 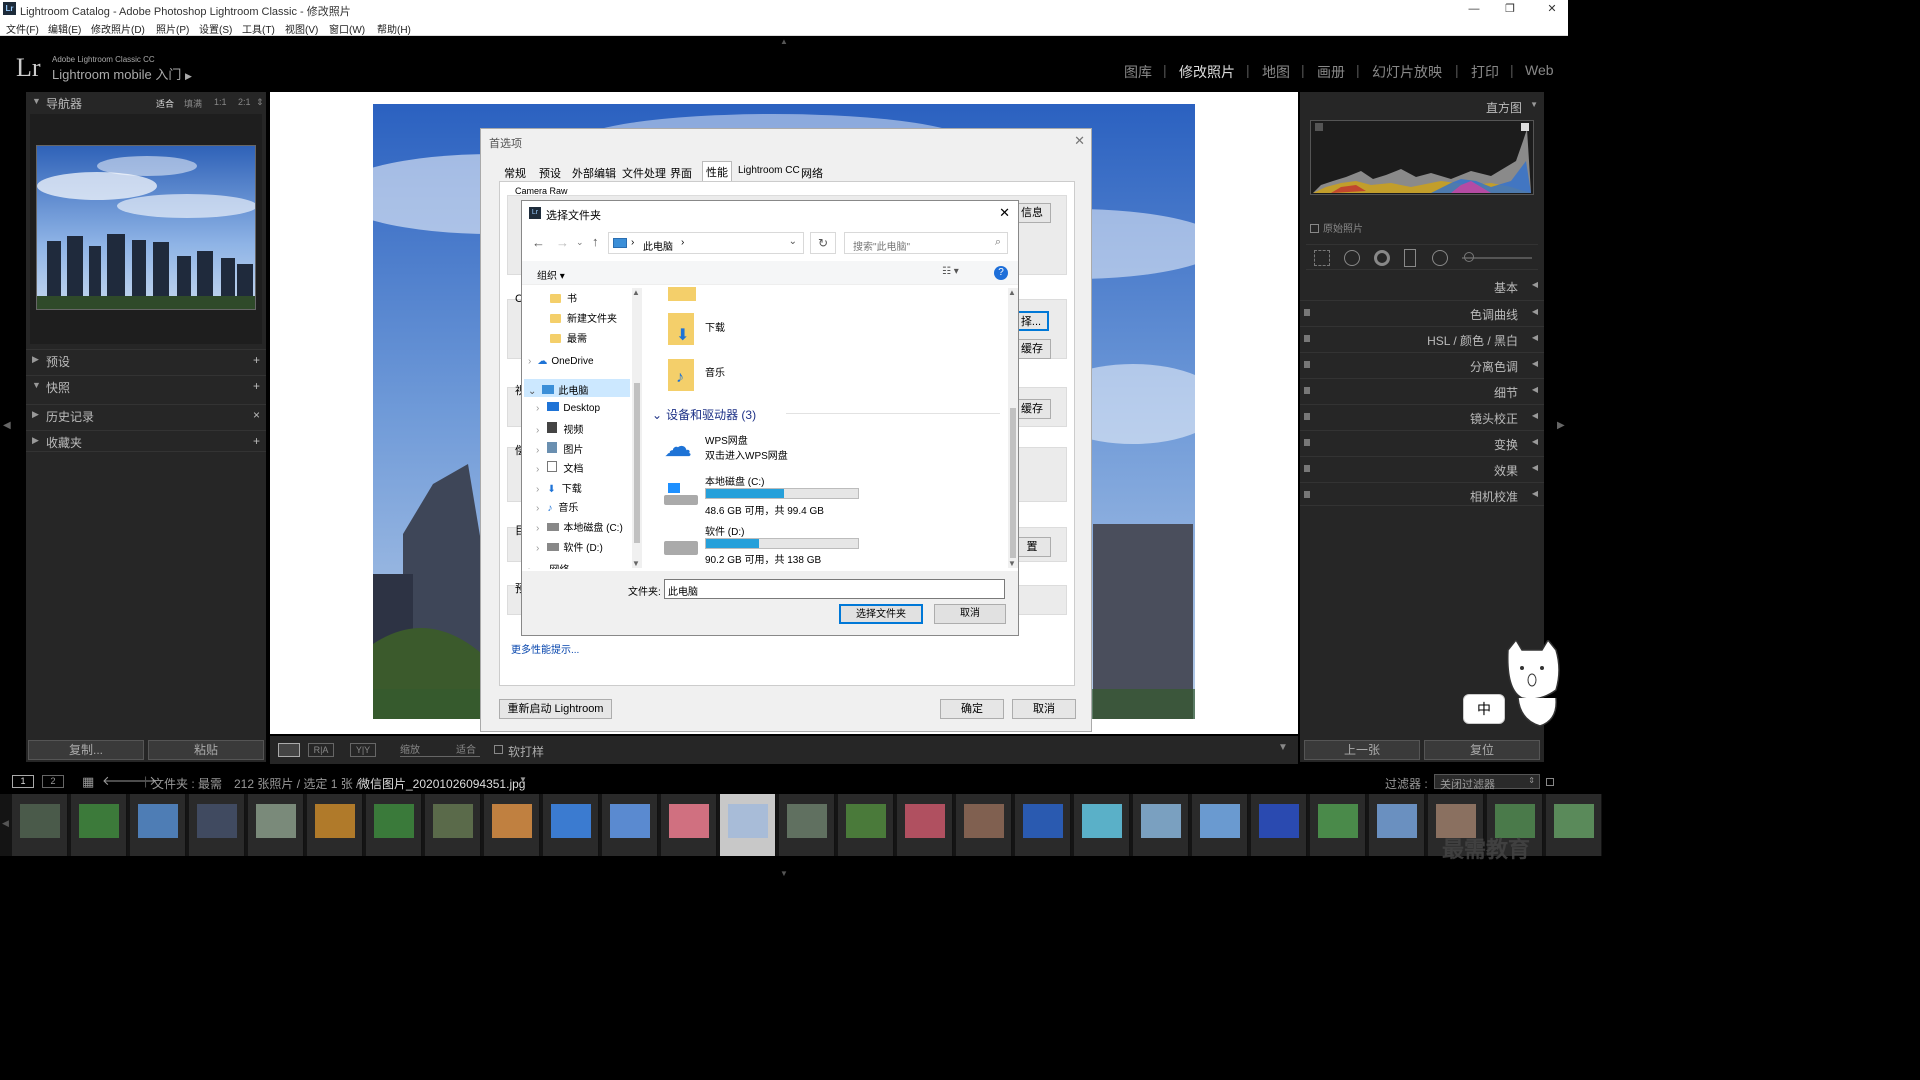 What do you see at coordinates (1001, 273) in the screenshot?
I see `help-icon: ?` at bounding box center [1001, 273].